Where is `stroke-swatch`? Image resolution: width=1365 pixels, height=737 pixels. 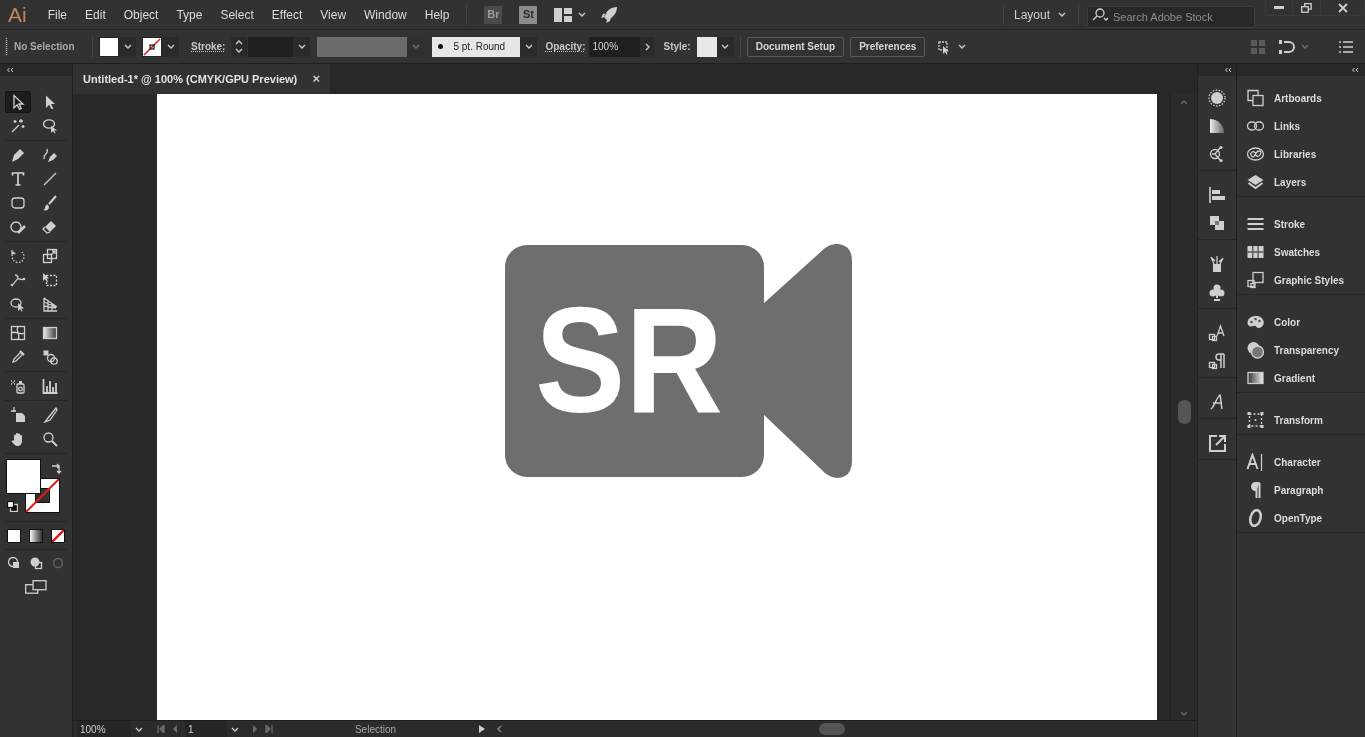
stroke-swatch is located at coordinates (152, 46).